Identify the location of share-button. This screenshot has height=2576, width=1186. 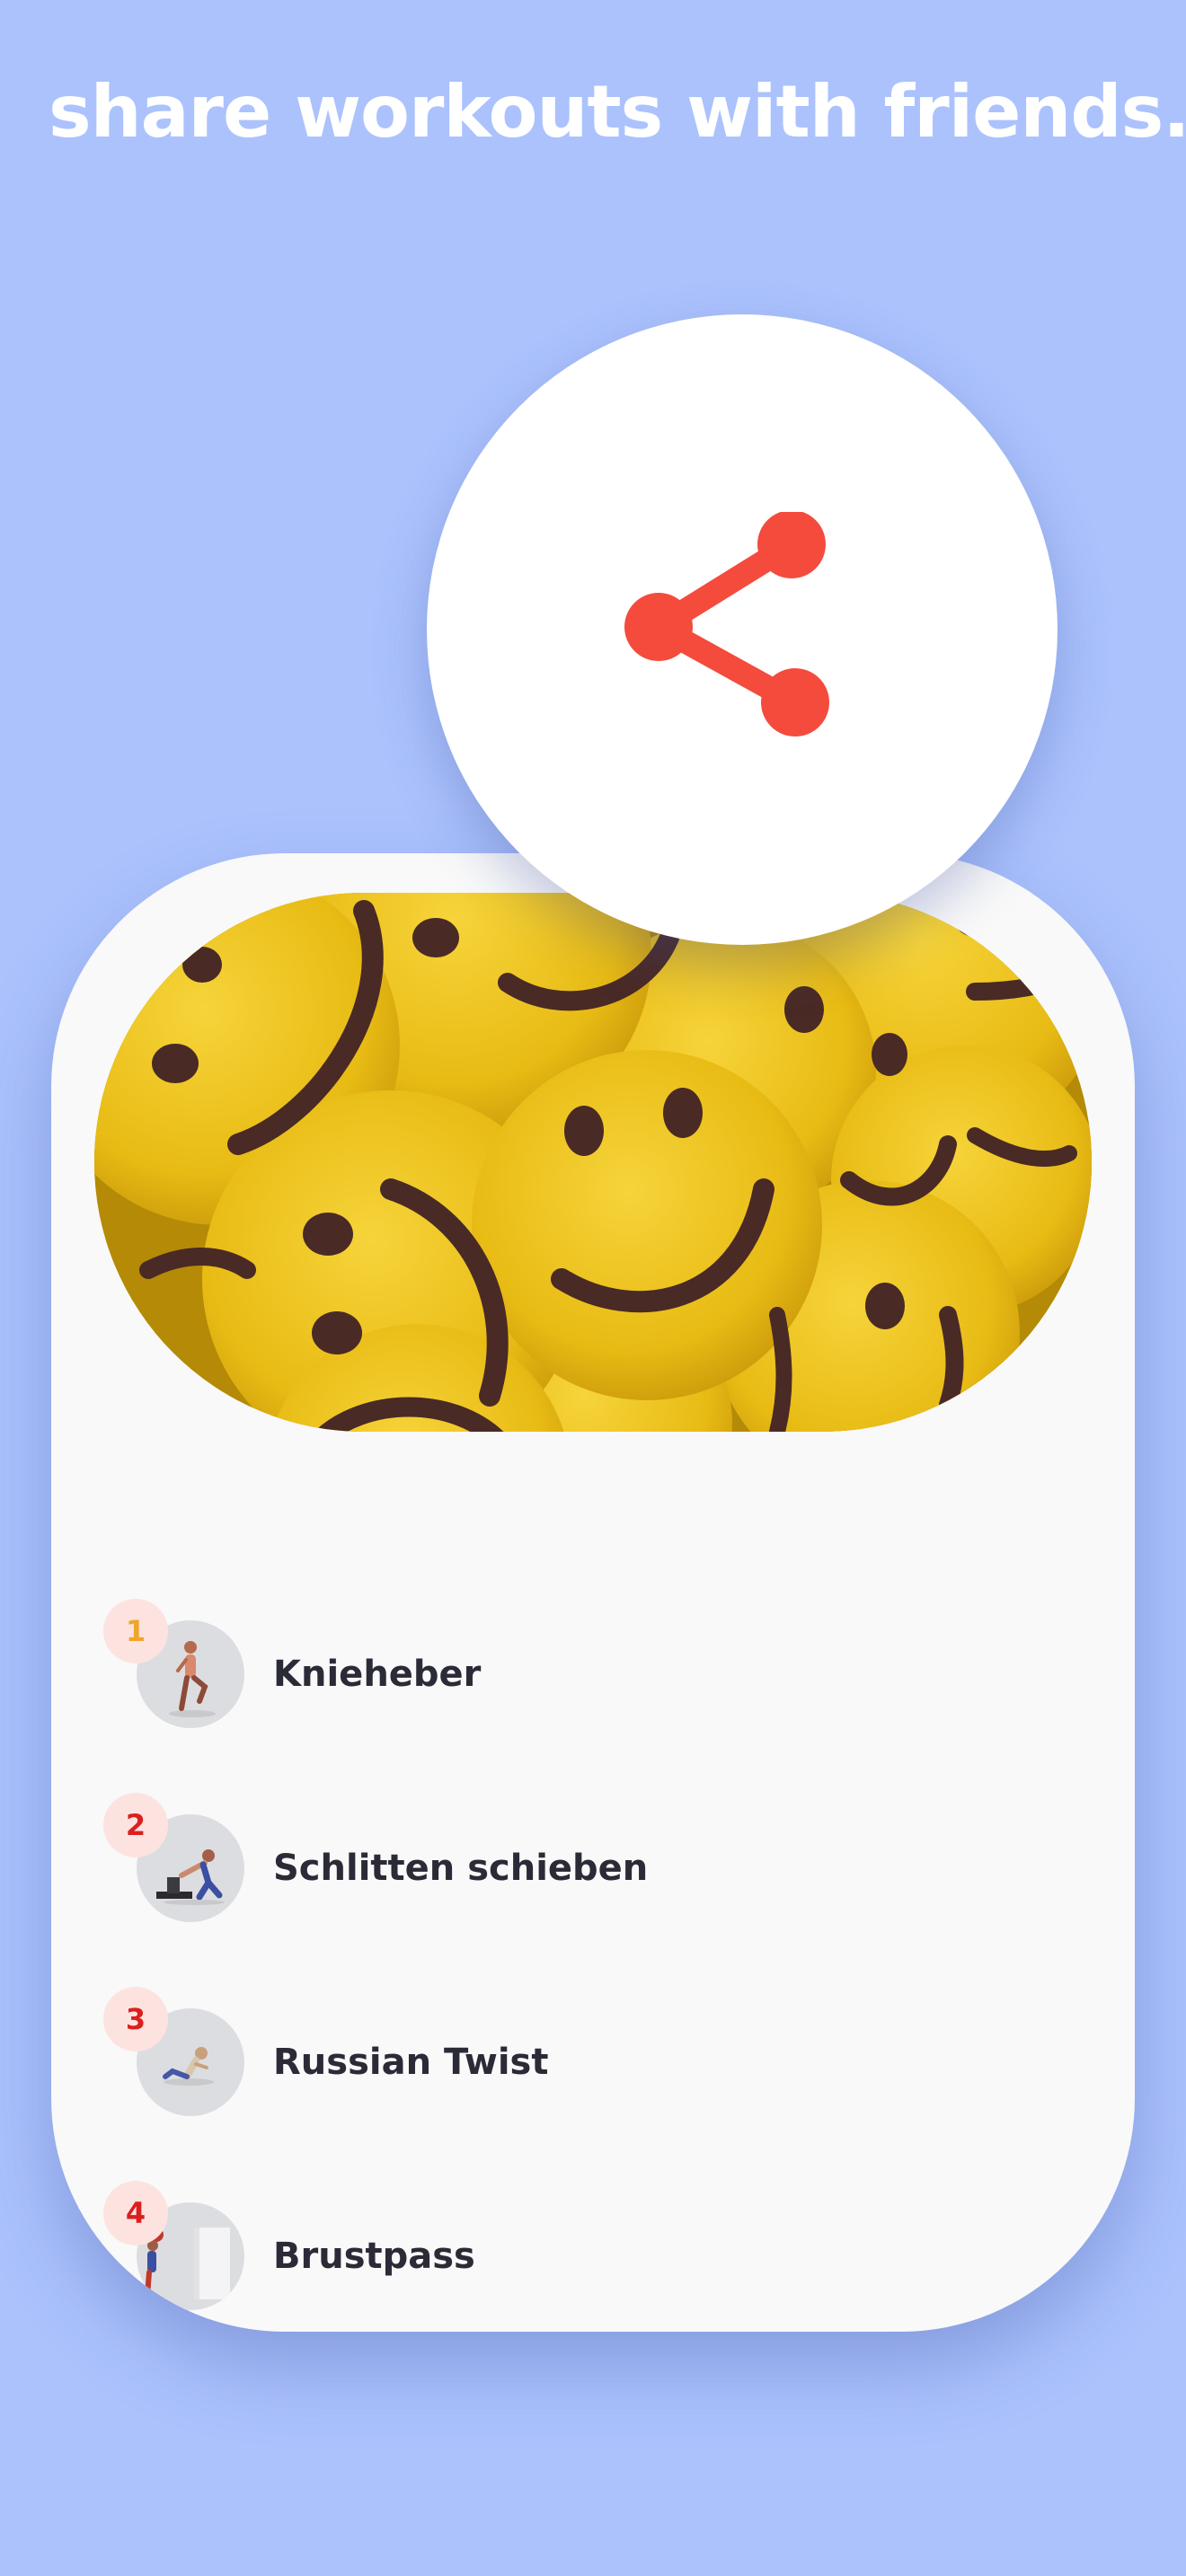
(742, 629).